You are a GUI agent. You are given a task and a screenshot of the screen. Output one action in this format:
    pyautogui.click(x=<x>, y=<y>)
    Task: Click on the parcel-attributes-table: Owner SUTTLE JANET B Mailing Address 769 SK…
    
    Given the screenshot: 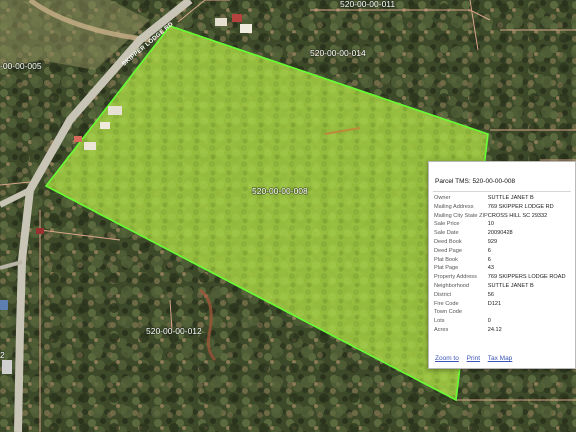 What is the action you would take?
    pyautogui.click(x=500, y=264)
    